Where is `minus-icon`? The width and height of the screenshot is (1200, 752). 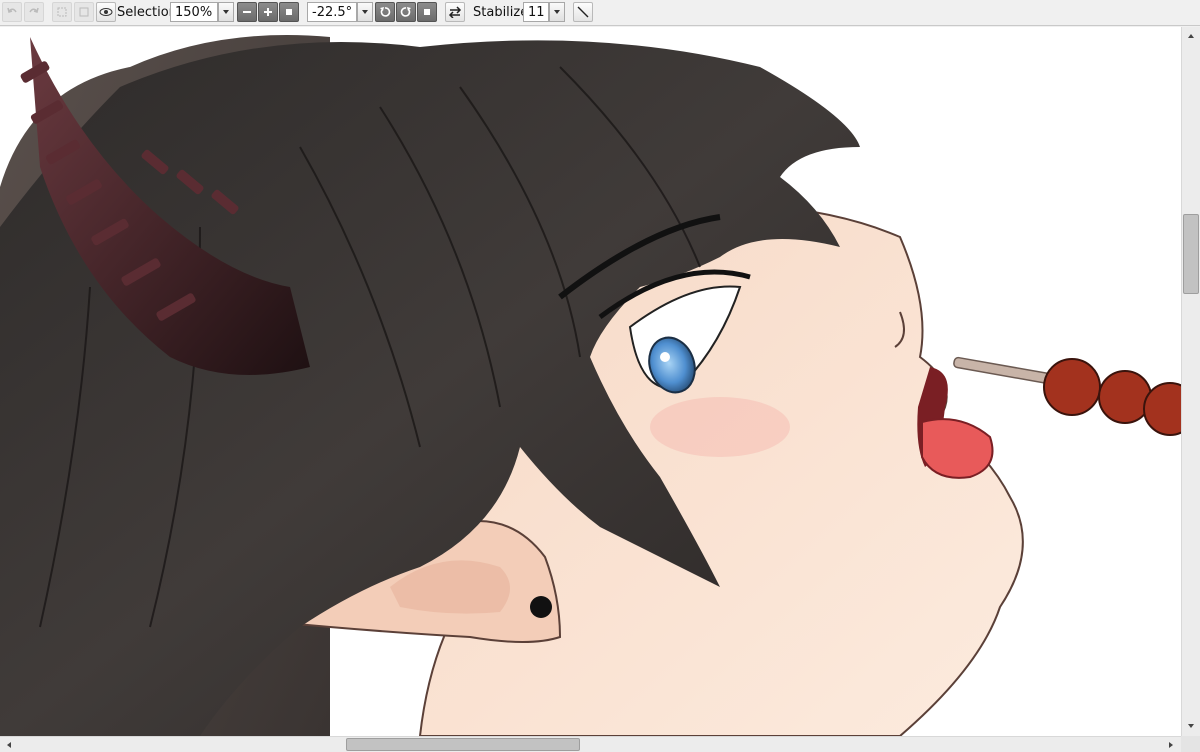
minus-icon is located at coordinates (247, 12).